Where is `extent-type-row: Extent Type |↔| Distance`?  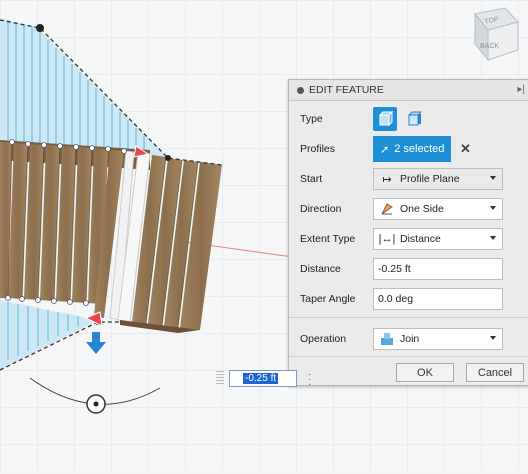
extent-type-row: Extent Type |↔| Distance is located at coordinates (408, 239).